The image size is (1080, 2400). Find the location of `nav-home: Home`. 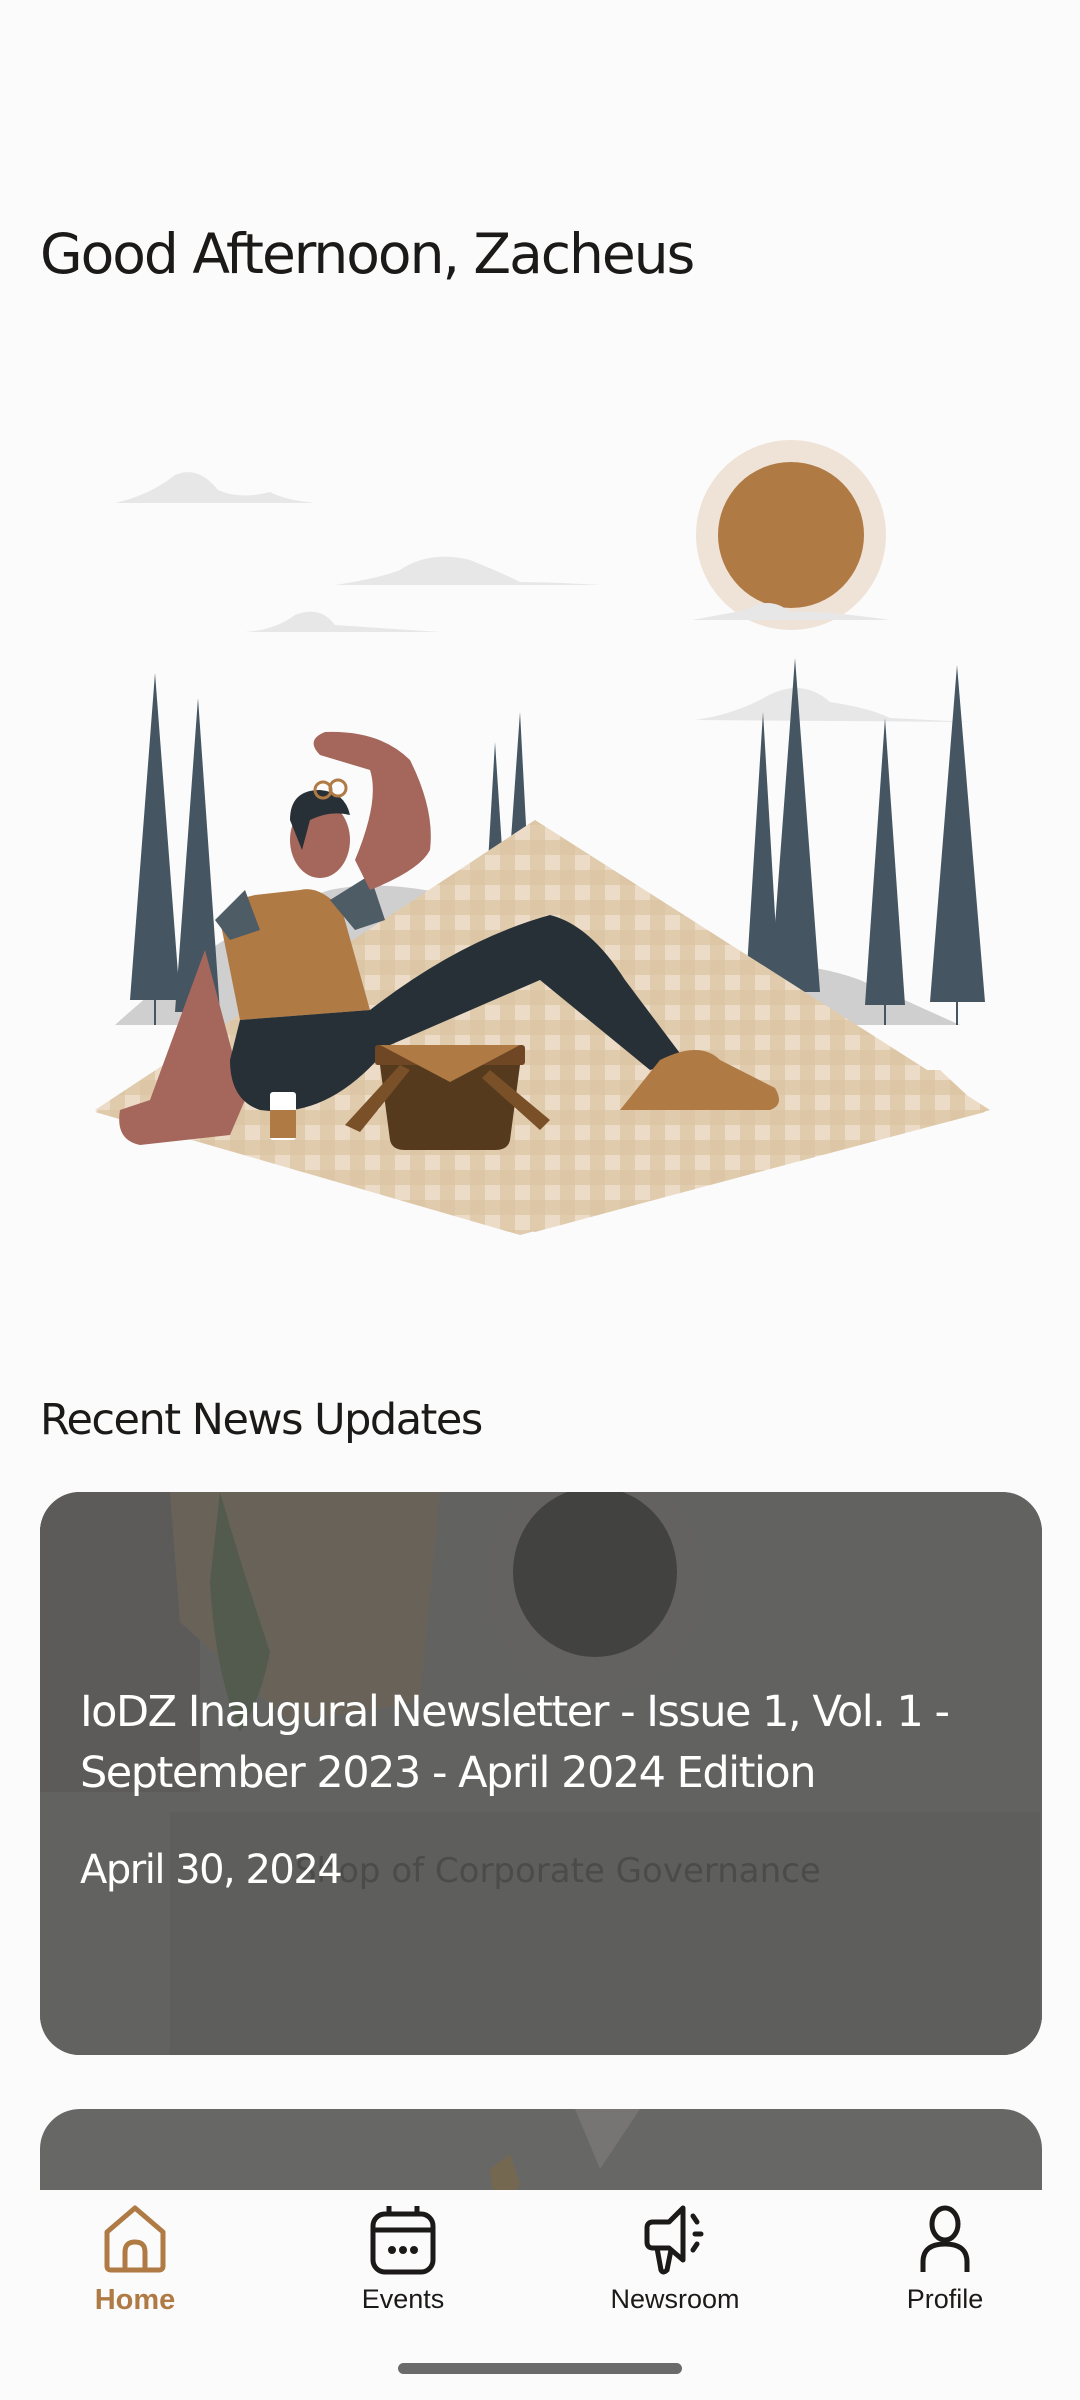

nav-home: Home is located at coordinates (135, 2264).